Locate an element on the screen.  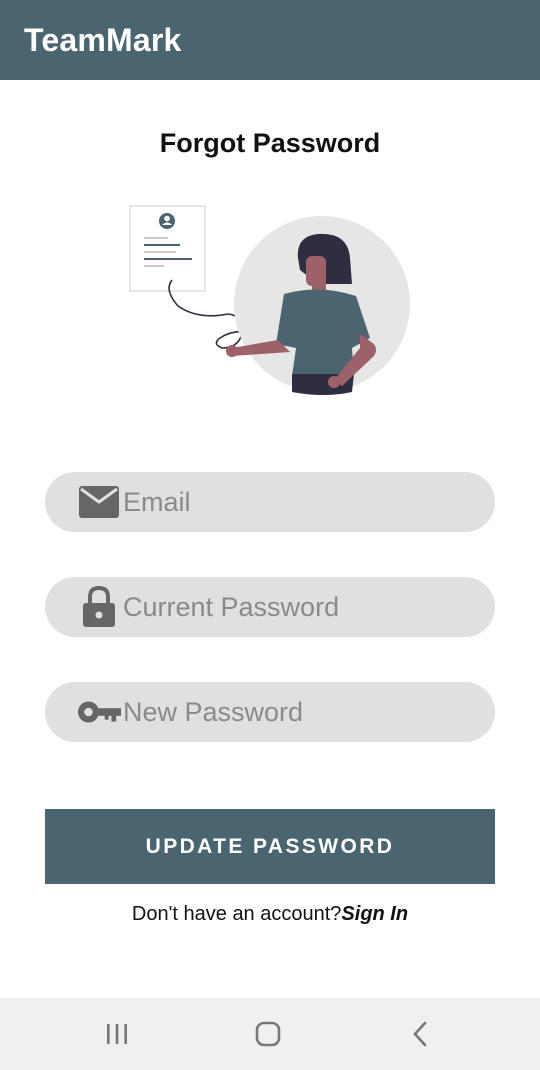
home-icon is located at coordinates (268, 1034).